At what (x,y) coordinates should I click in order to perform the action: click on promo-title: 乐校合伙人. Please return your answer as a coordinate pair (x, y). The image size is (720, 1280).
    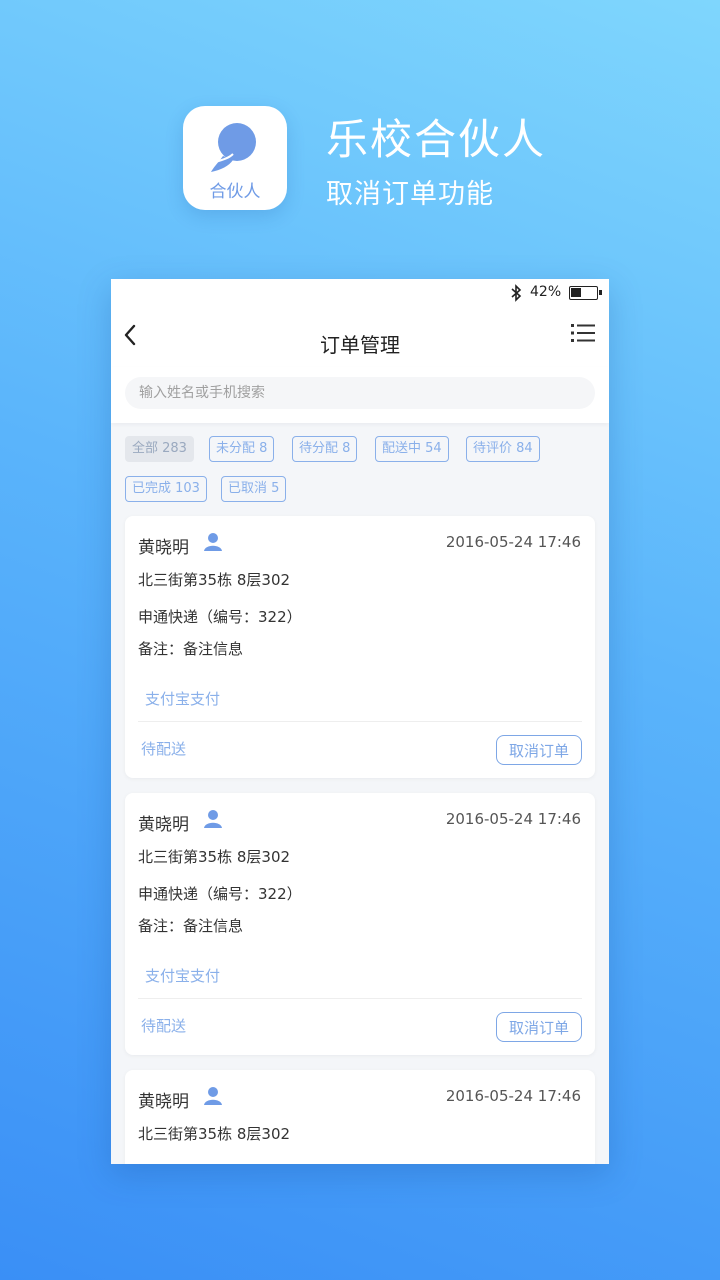
    Looking at the image, I should click on (436, 139).